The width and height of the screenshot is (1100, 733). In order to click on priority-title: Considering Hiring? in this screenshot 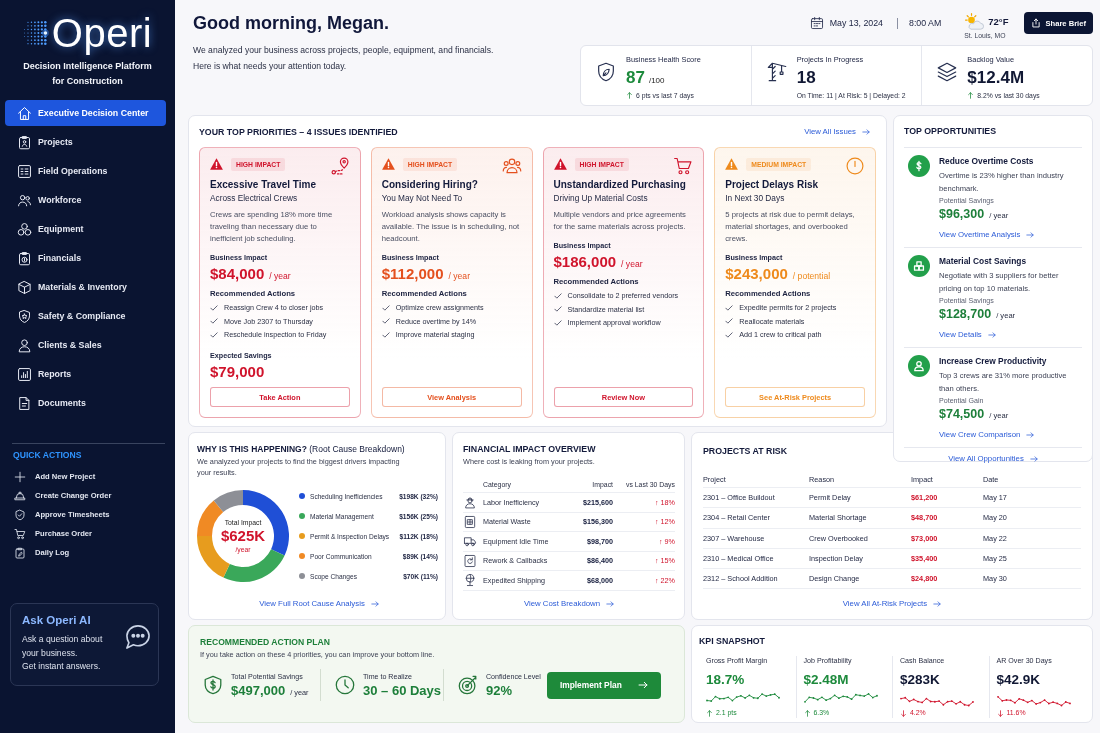, I will do `click(430, 185)`.